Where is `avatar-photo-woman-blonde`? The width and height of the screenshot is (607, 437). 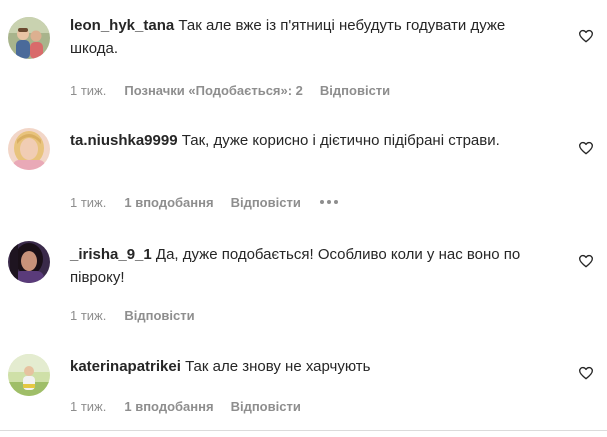
avatar-photo-woman-blonde is located at coordinates (29, 149).